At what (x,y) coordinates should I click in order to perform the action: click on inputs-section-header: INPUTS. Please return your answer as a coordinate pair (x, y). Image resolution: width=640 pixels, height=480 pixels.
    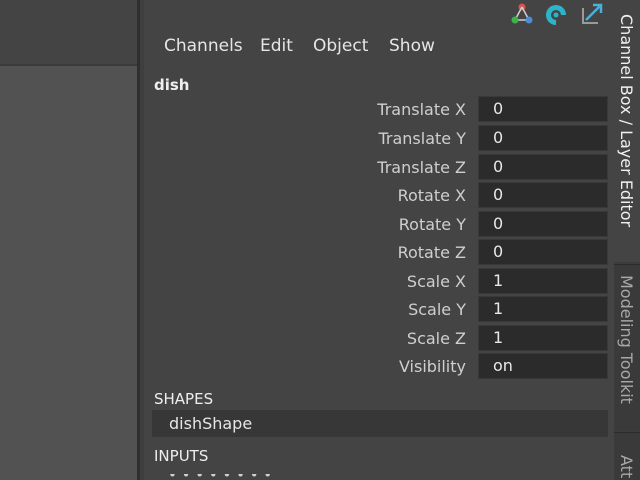
    Looking at the image, I should click on (181, 456).